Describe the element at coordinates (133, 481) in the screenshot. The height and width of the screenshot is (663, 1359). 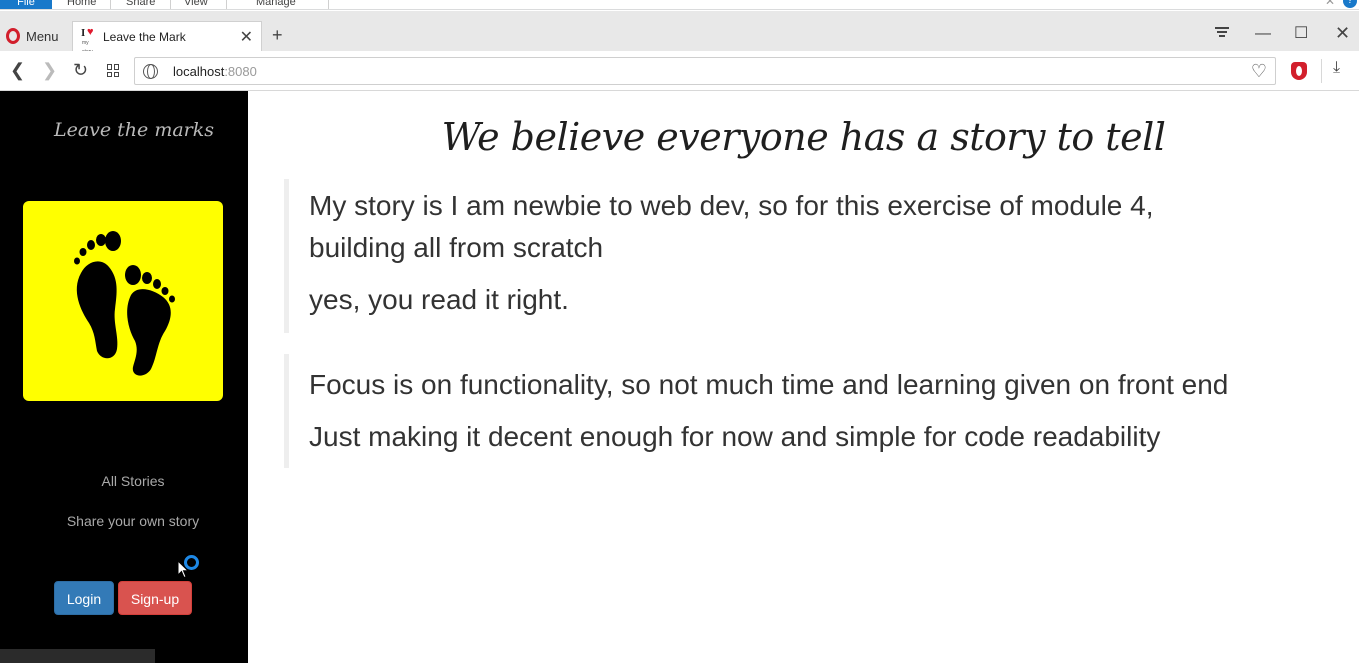
I see `nav-all-stories: All Stories` at that location.